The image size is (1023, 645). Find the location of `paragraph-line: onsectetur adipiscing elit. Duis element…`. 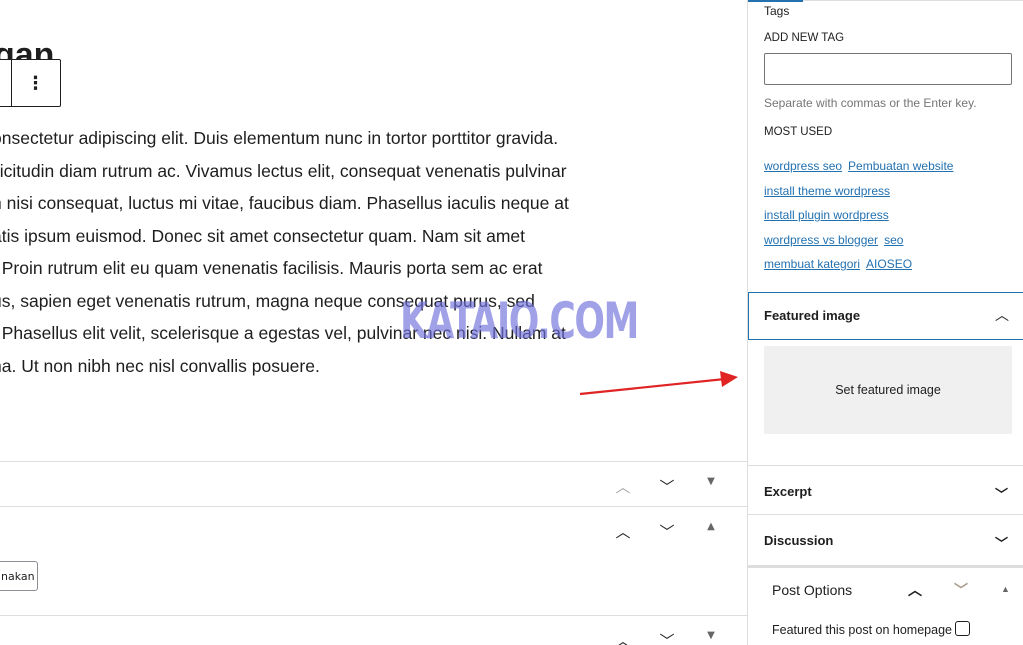

paragraph-line: onsectetur adipiscing elit. Duis element… is located at coordinates (279, 138).